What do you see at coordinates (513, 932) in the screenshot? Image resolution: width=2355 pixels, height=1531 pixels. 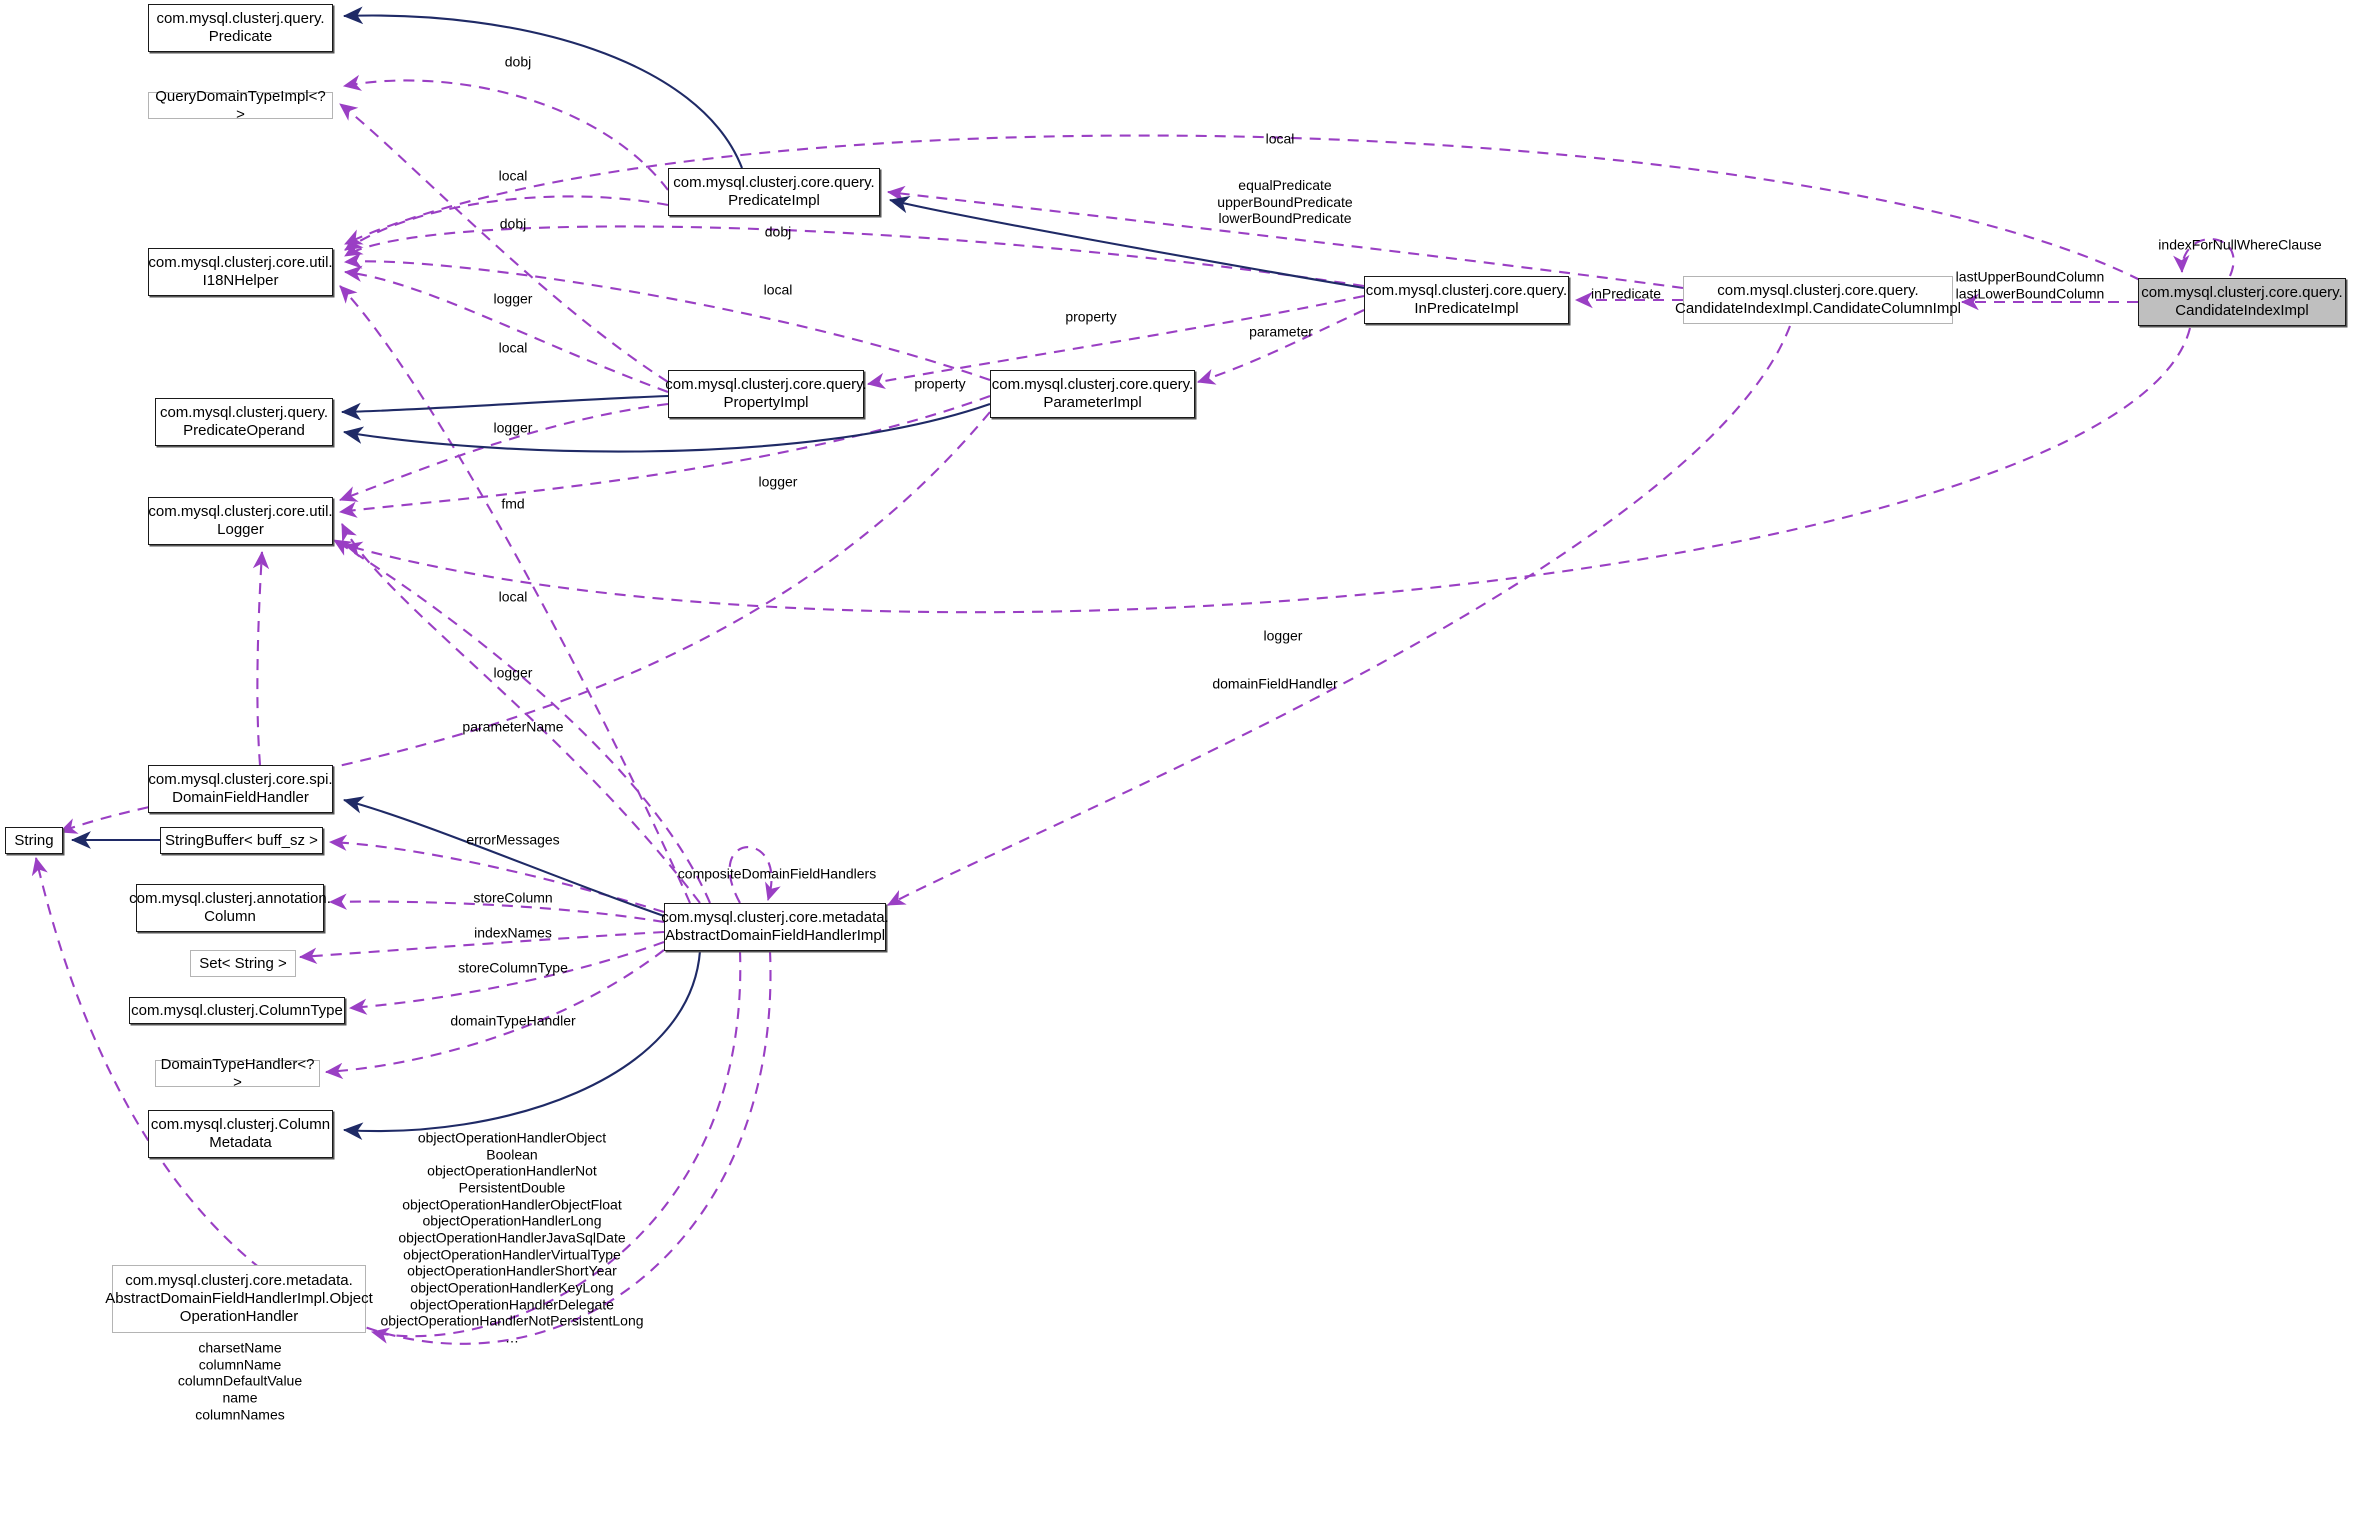 I see `edge-label-indexnames: indexNames` at bounding box center [513, 932].